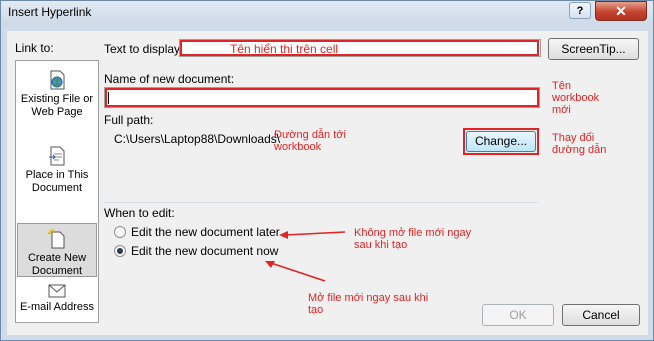  What do you see at coordinates (413, 239) in the screenshot?
I see `annotation-later: Không mở file mới ngay sau khi tạo` at bounding box center [413, 239].